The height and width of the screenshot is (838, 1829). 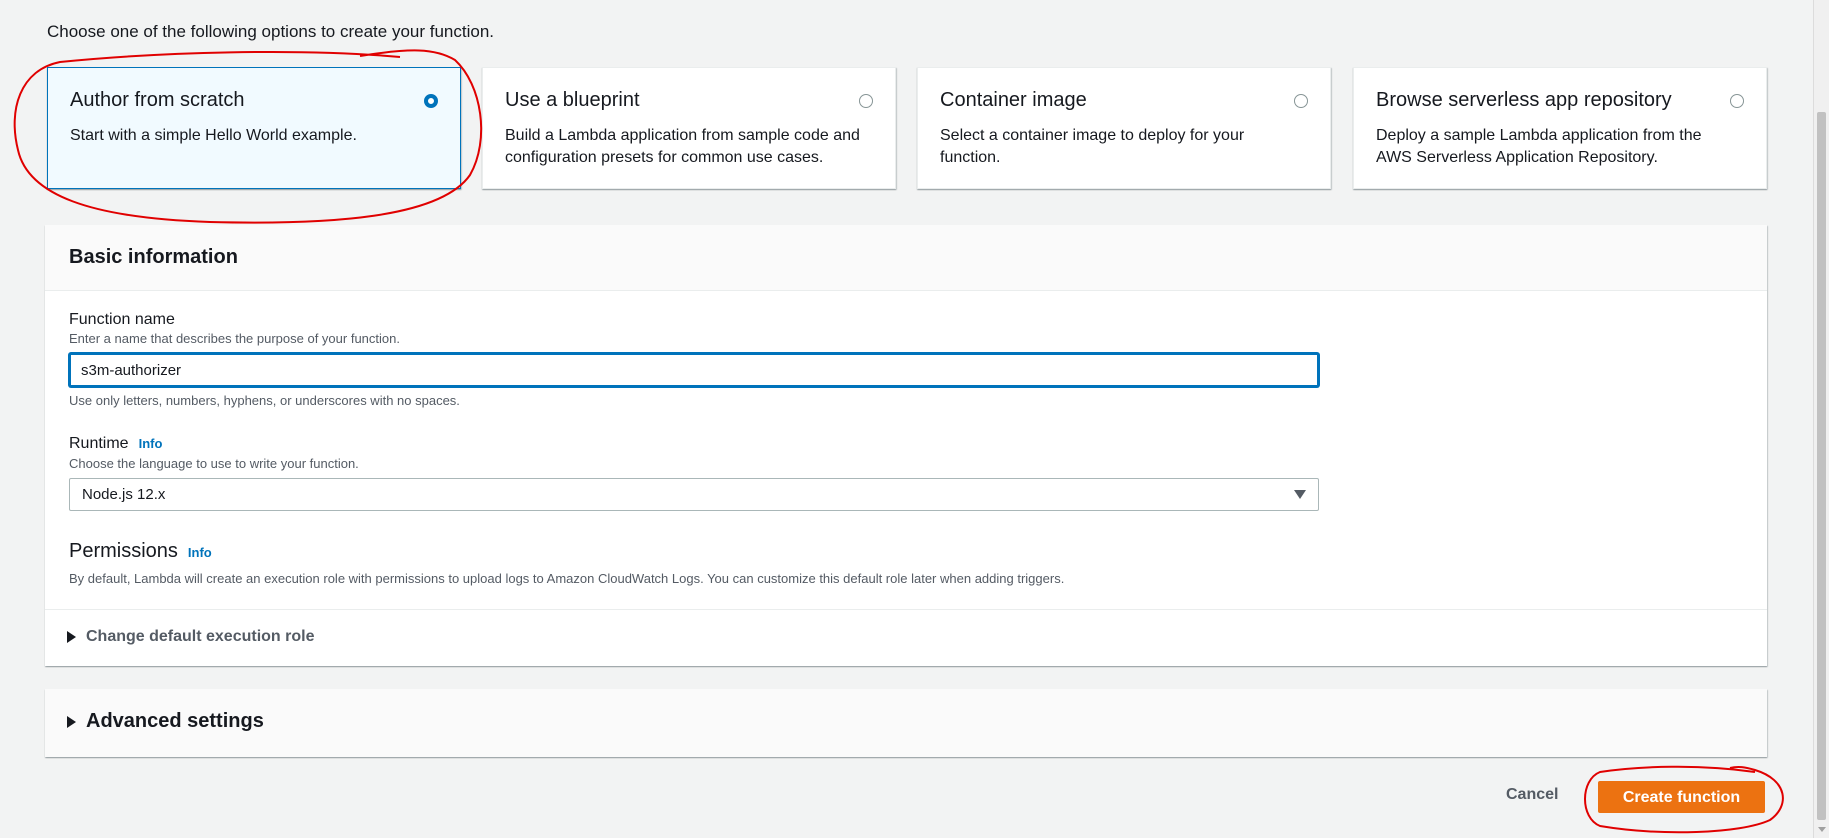 I want to click on scrollbar-thumb, so click(x=1821, y=466).